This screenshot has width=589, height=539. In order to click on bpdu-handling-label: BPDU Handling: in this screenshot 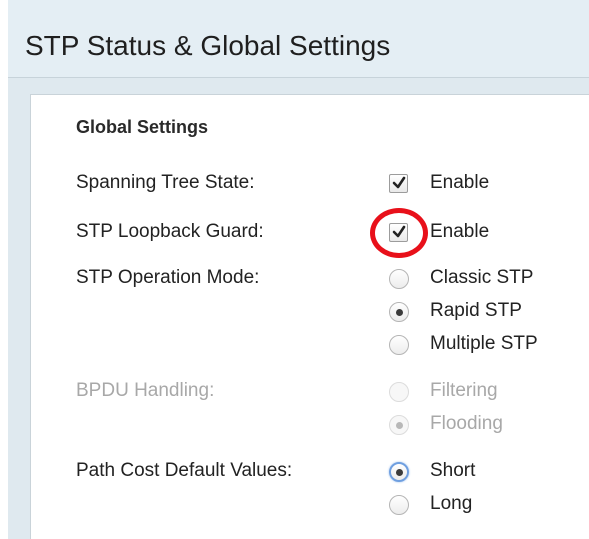, I will do `click(145, 390)`.